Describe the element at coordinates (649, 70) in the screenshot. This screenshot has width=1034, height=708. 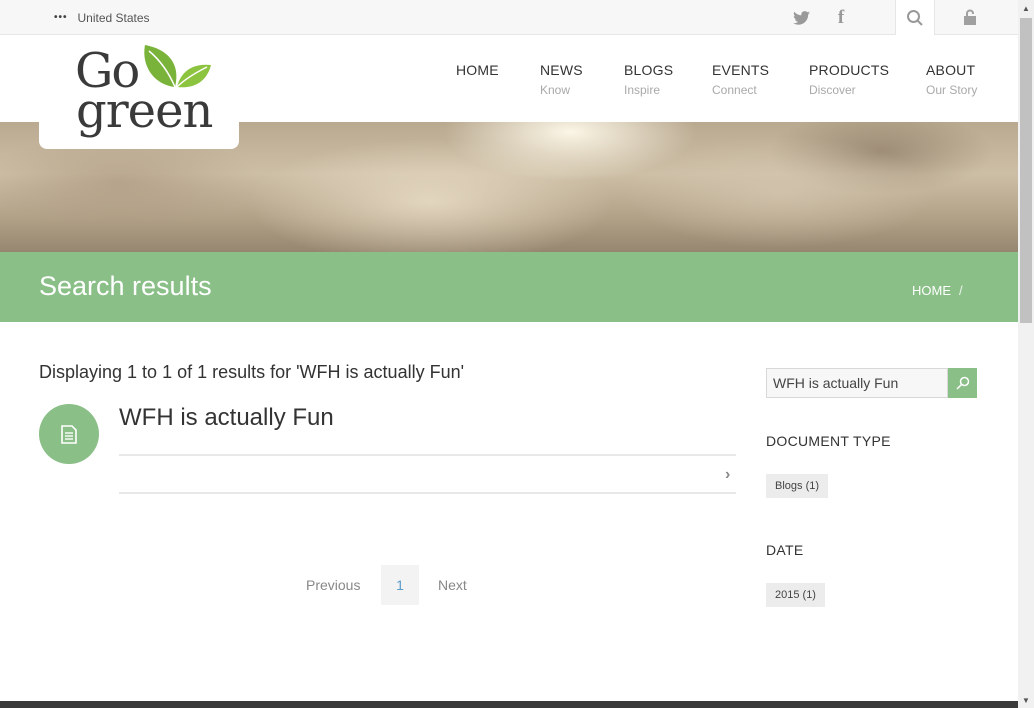
I see `nav-label: BLOGS` at that location.